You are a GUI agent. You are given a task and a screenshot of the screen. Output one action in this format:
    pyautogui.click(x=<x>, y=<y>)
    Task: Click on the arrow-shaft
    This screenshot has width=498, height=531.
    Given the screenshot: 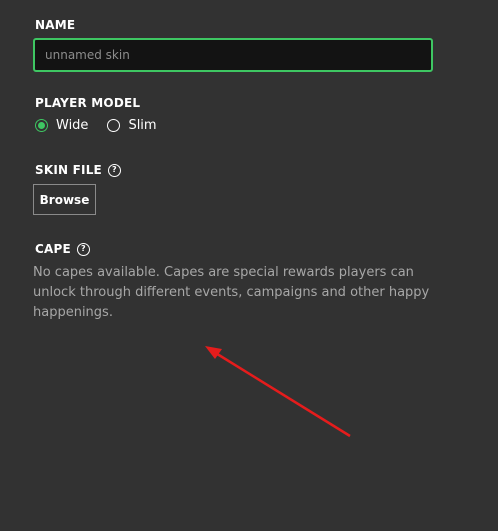 What is the action you would take?
    pyautogui.click(x=282, y=394)
    